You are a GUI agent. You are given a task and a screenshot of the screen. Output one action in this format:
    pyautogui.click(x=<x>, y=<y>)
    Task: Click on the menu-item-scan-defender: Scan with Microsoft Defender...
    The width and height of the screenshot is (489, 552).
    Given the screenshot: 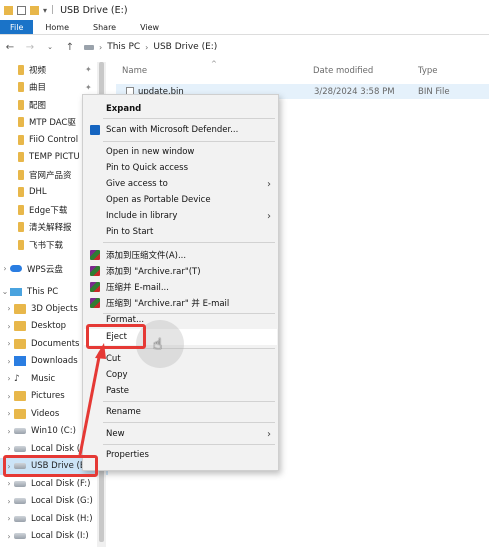 What is the action you would take?
    pyautogui.click(x=180, y=130)
    